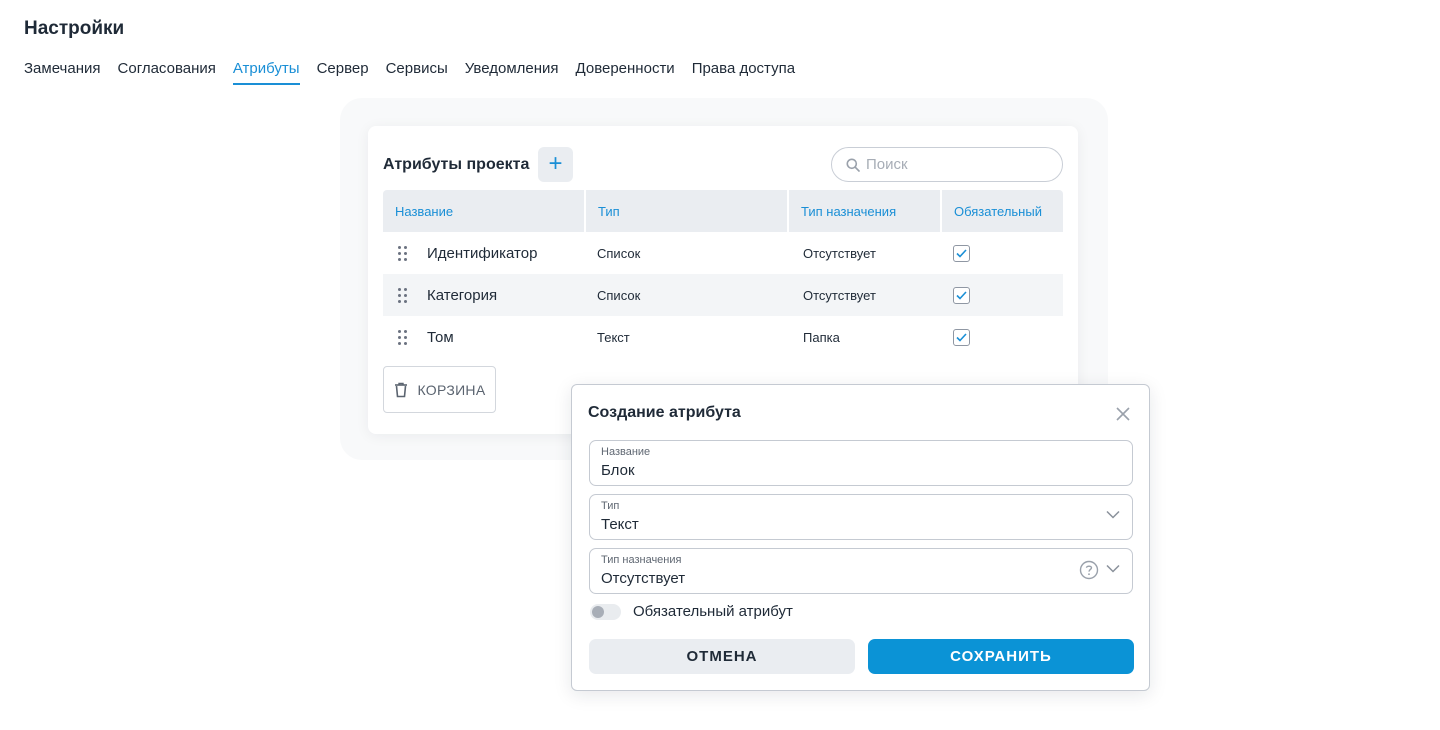  I want to click on plus-icon: +, so click(555, 163).